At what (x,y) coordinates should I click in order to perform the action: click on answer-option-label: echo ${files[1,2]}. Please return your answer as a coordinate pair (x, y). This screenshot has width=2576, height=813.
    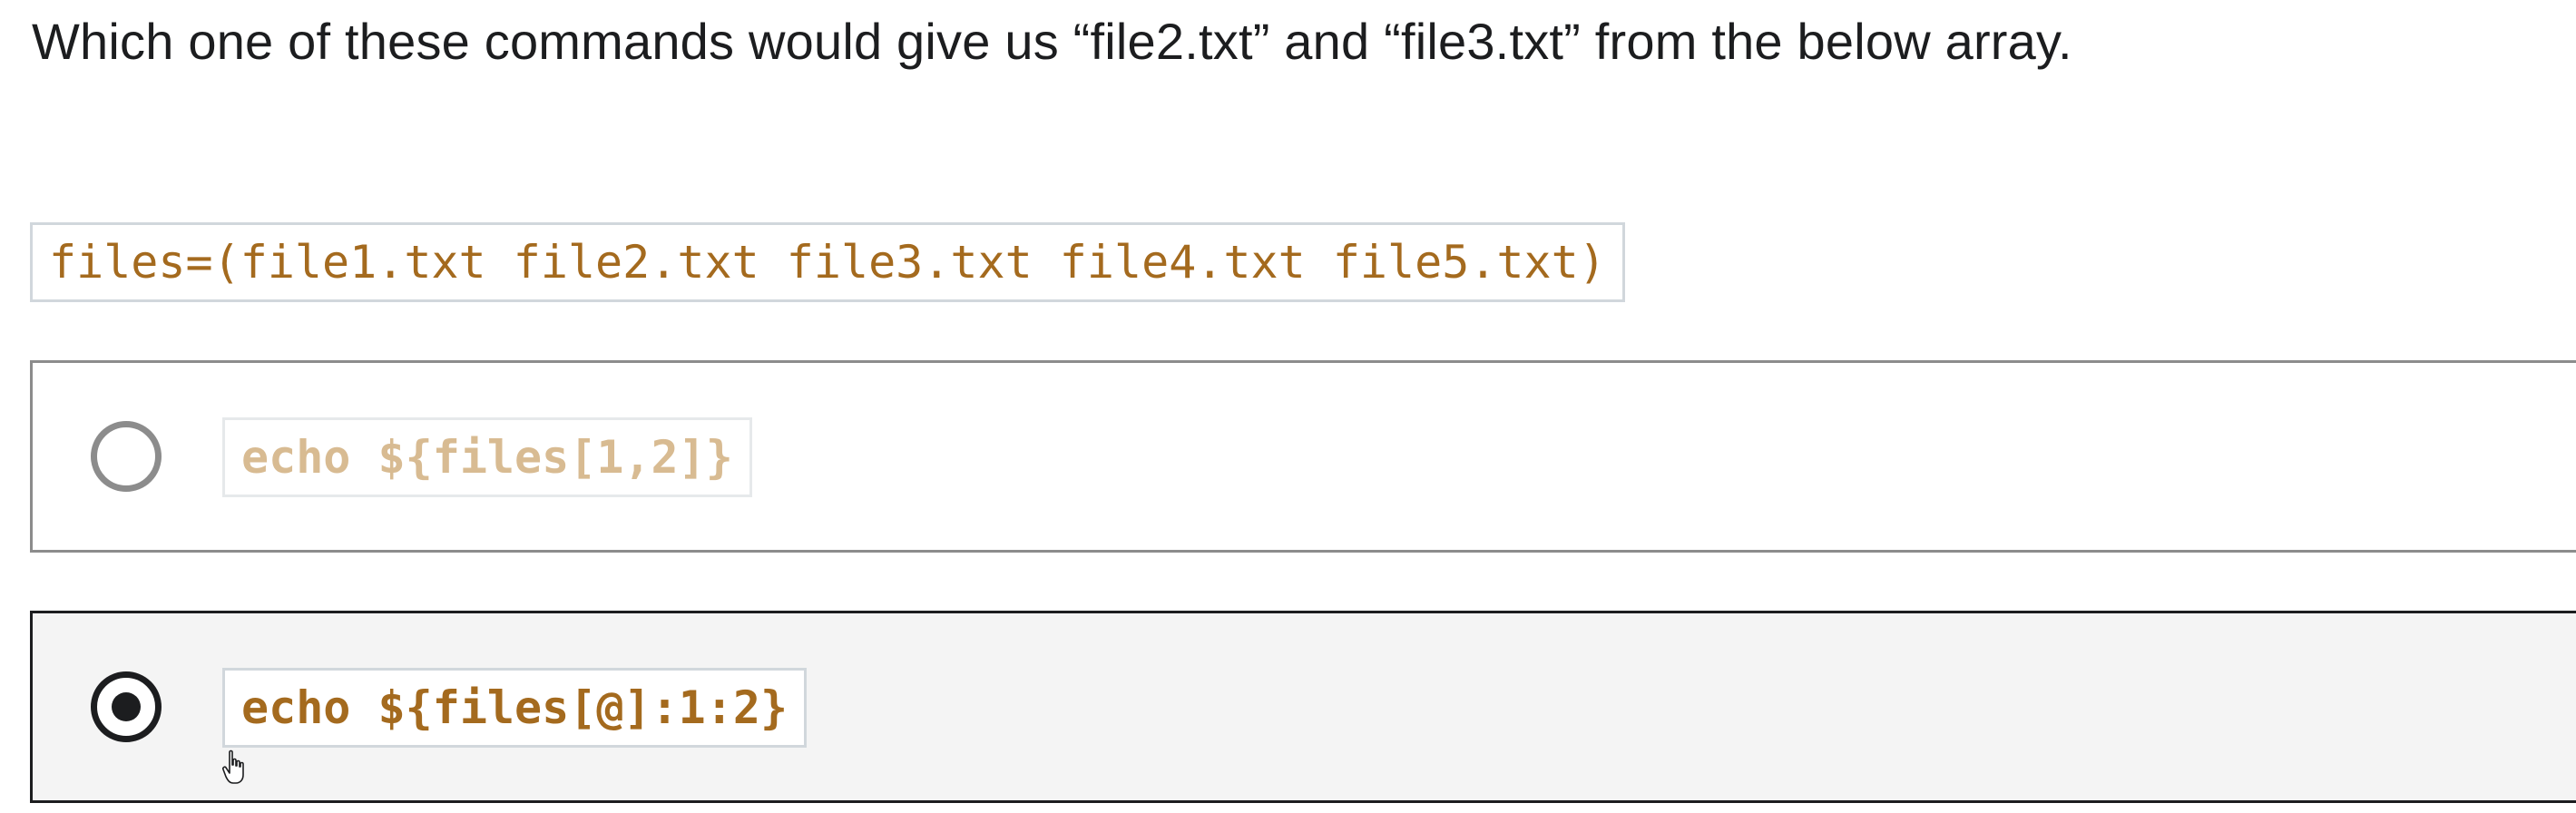
    Looking at the image, I should click on (487, 457).